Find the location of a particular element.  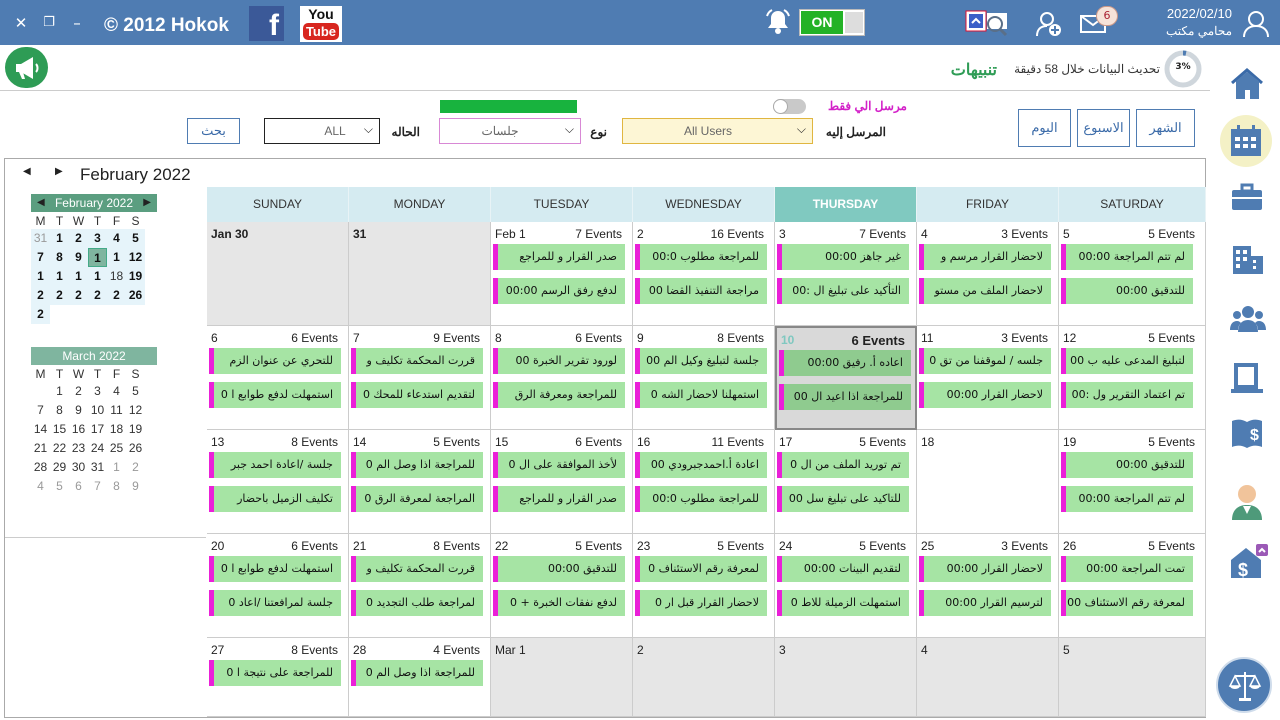

mini-day: 25 is located at coordinates (116, 448).